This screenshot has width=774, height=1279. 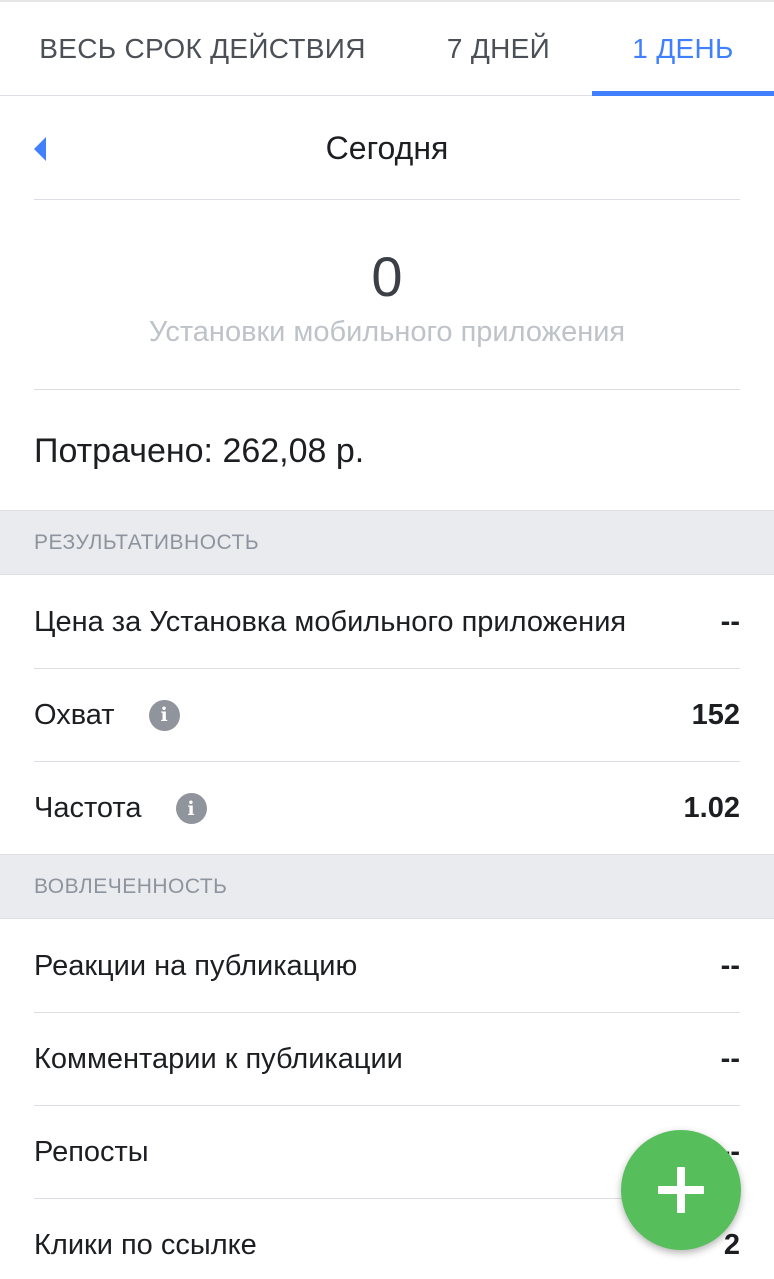 What do you see at coordinates (202, 49) in the screenshot?
I see `tab-lifetime: ВЕСЬ СРОК ДЕЙСТВИЯ` at bounding box center [202, 49].